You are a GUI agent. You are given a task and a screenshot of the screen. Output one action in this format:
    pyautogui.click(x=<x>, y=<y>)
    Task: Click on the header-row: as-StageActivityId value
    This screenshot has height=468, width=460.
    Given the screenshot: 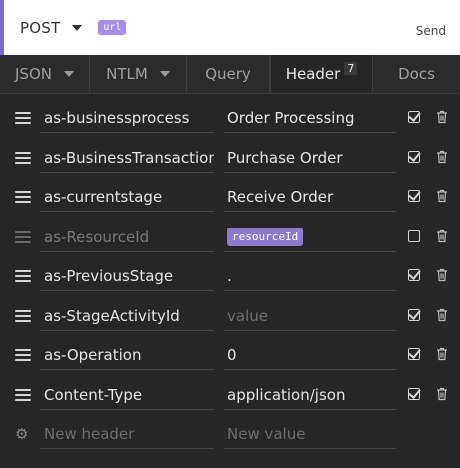 What is the action you would take?
    pyautogui.click(x=230, y=317)
    